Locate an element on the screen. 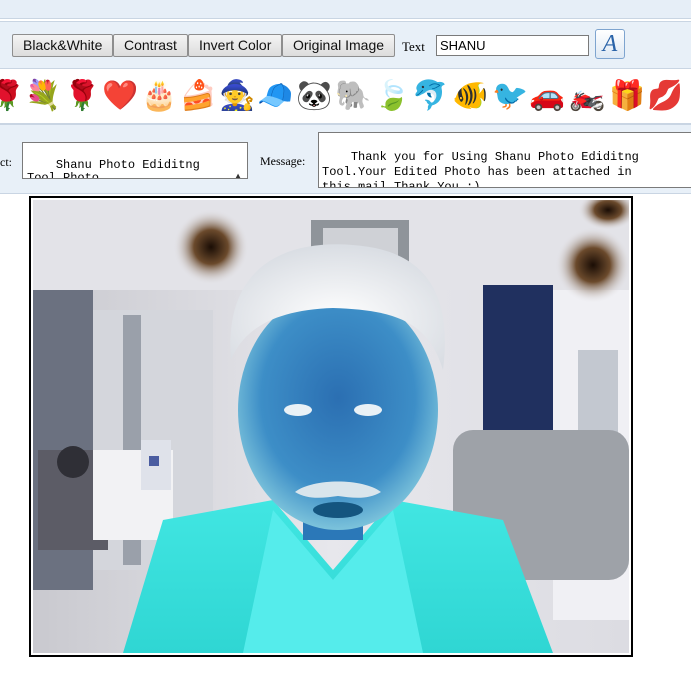 The width and height of the screenshot is (691, 690). chevron-up-icon: ▲ is located at coordinates (238, 174).